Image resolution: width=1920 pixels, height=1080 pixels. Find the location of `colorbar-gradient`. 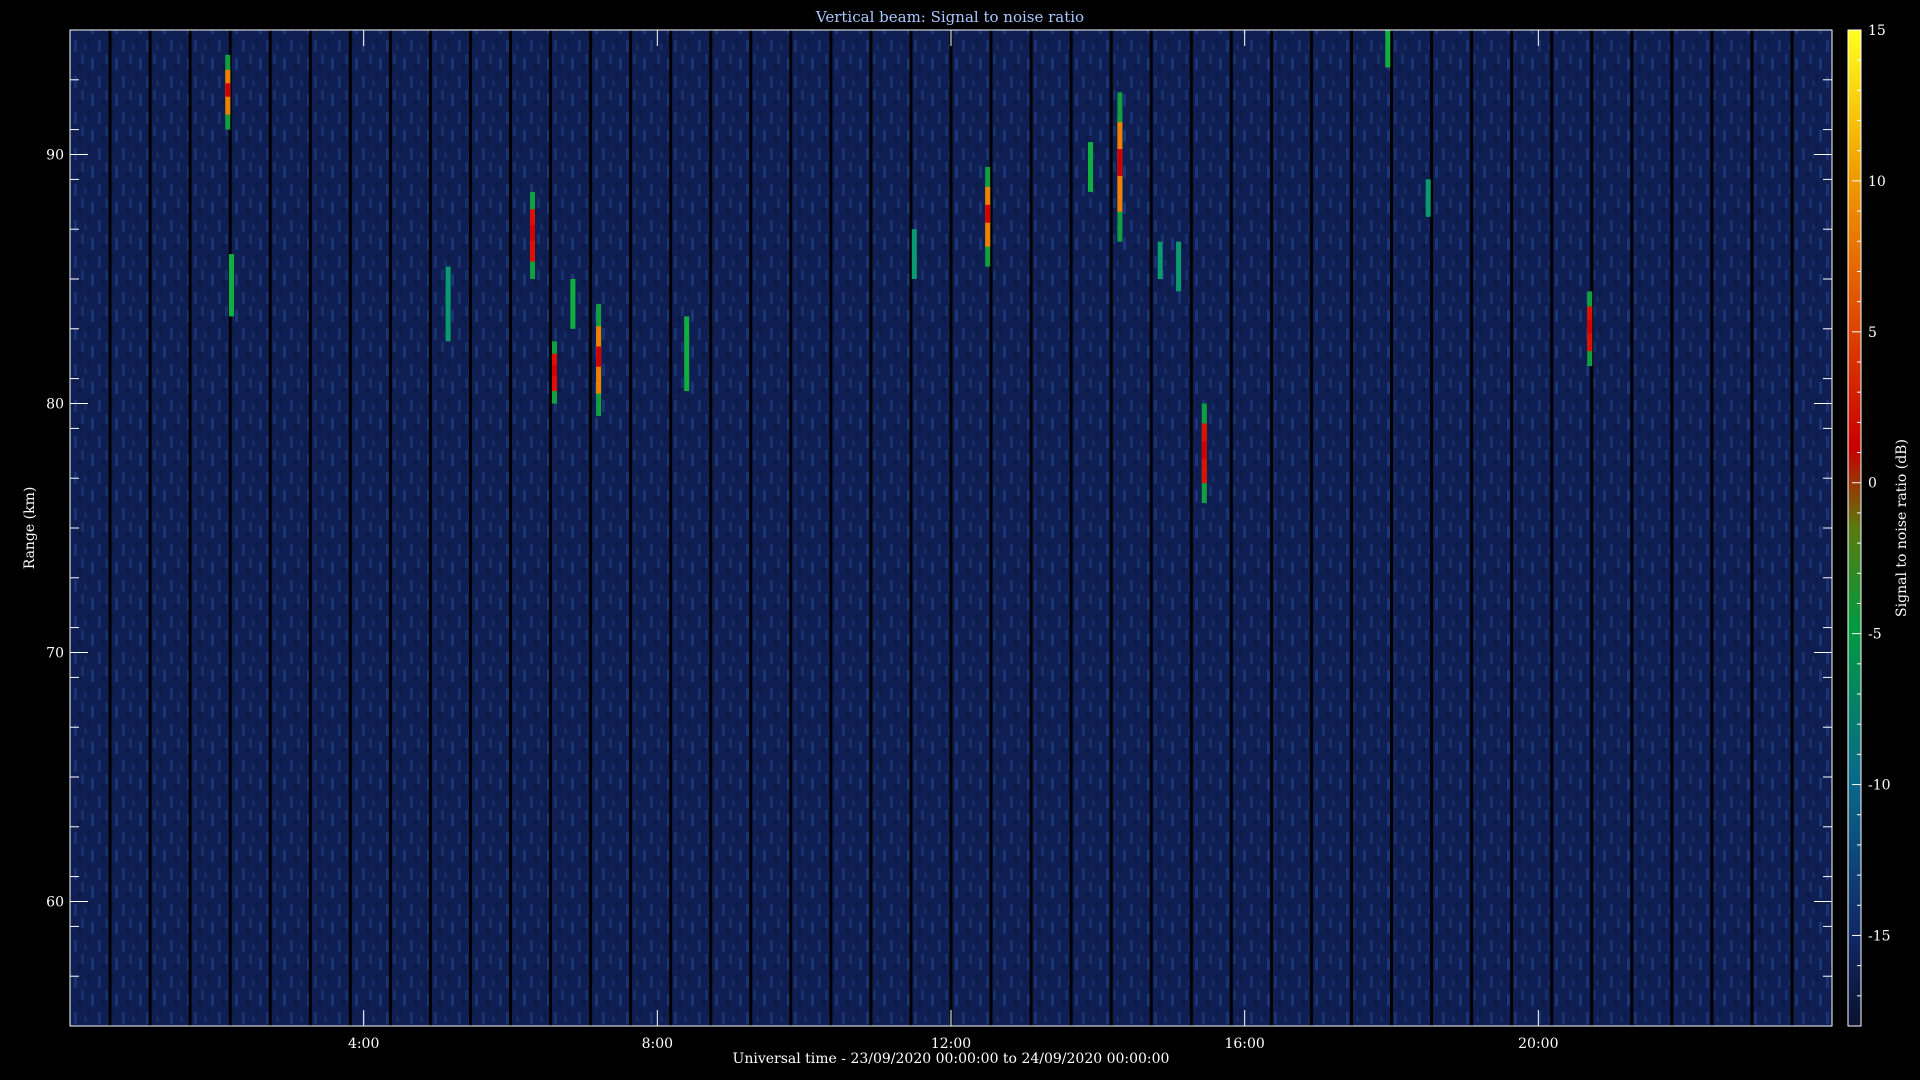

colorbar-gradient is located at coordinates (1854, 528).